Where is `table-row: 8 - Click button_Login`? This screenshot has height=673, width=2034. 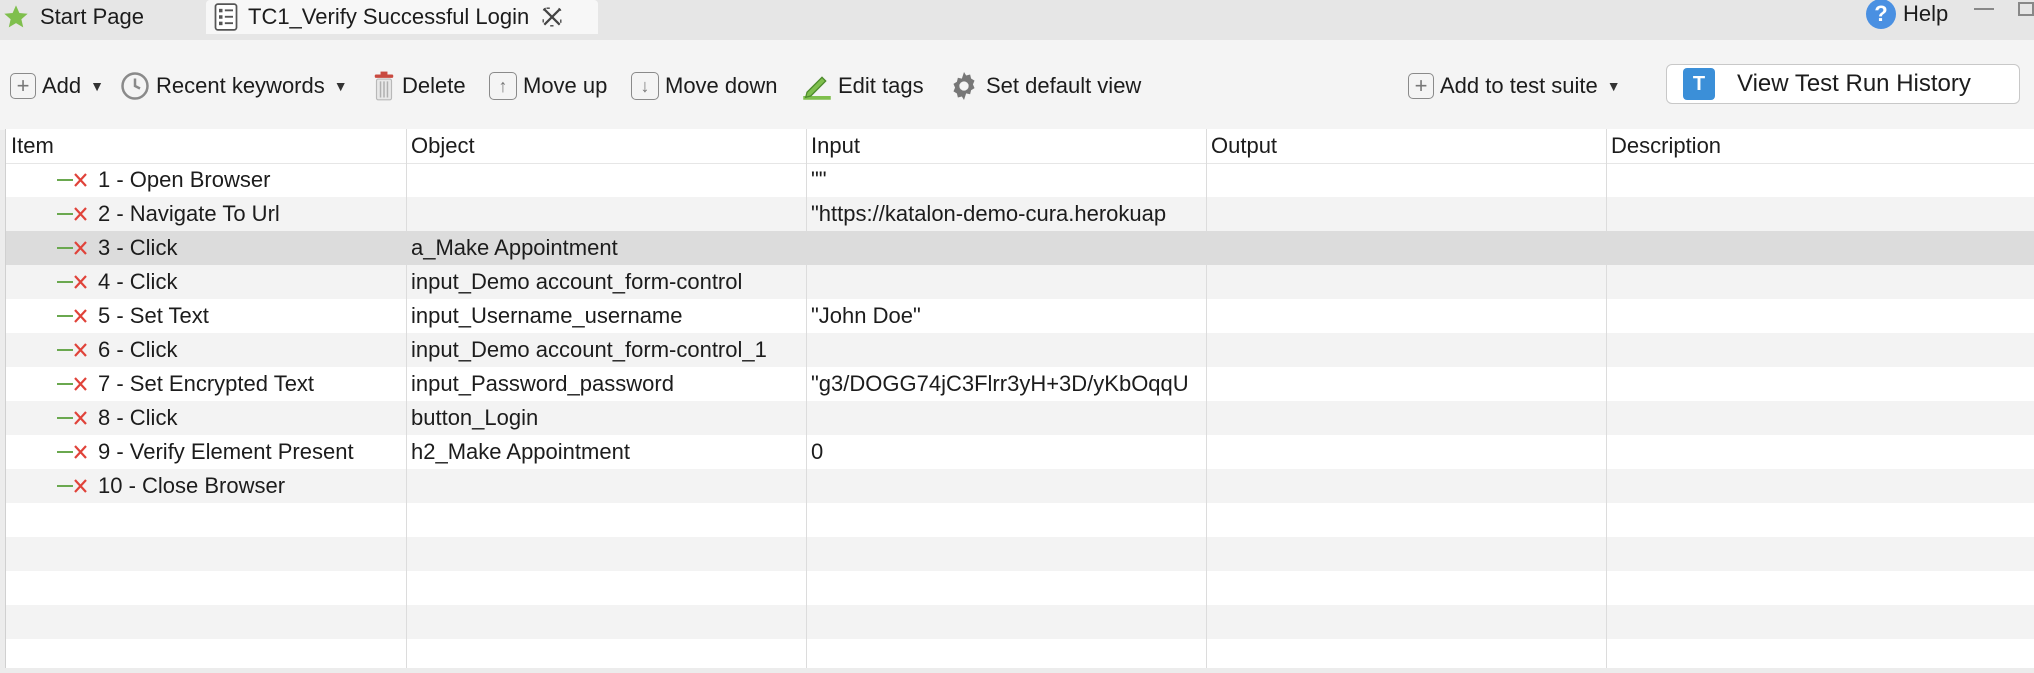
table-row: 8 - Click button_Login is located at coordinates (1020, 418).